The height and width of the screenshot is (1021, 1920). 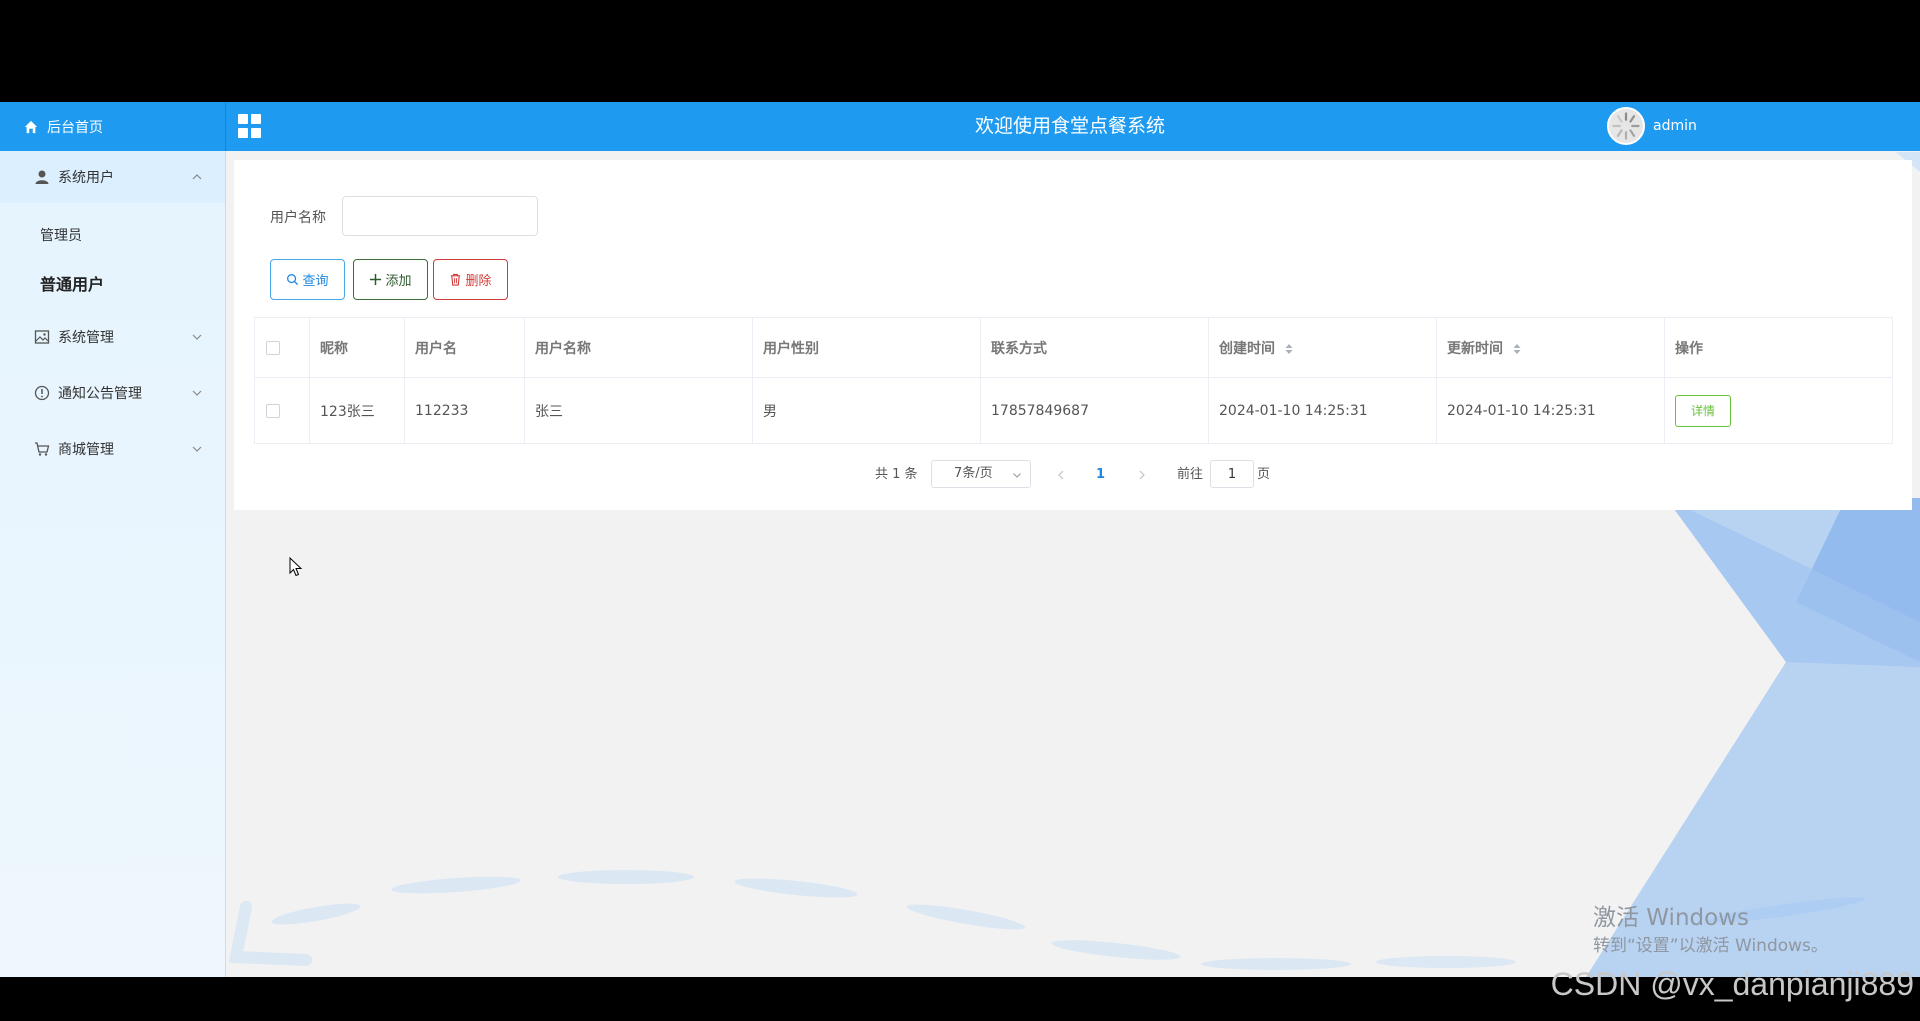 What do you see at coordinates (357, 347) in the screenshot?
I see `column-header: 昵称` at bounding box center [357, 347].